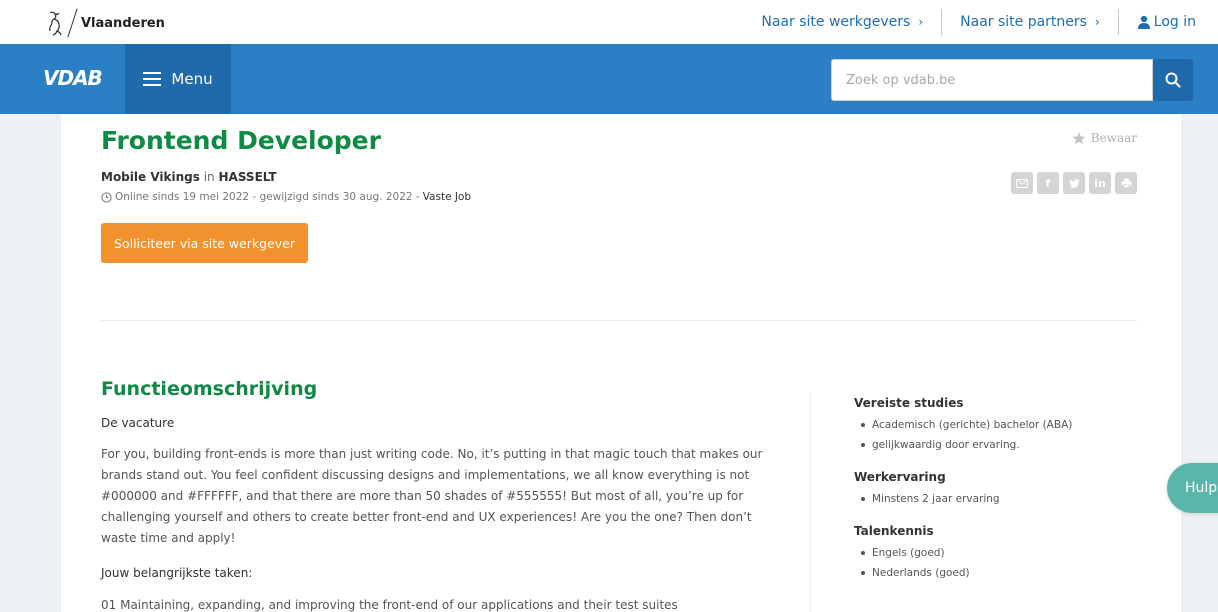 This screenshot has width=1218, height=612. Describe the element at coordinates (192, 79) in the screenshot. I see `menu-label: Menu` at that location.